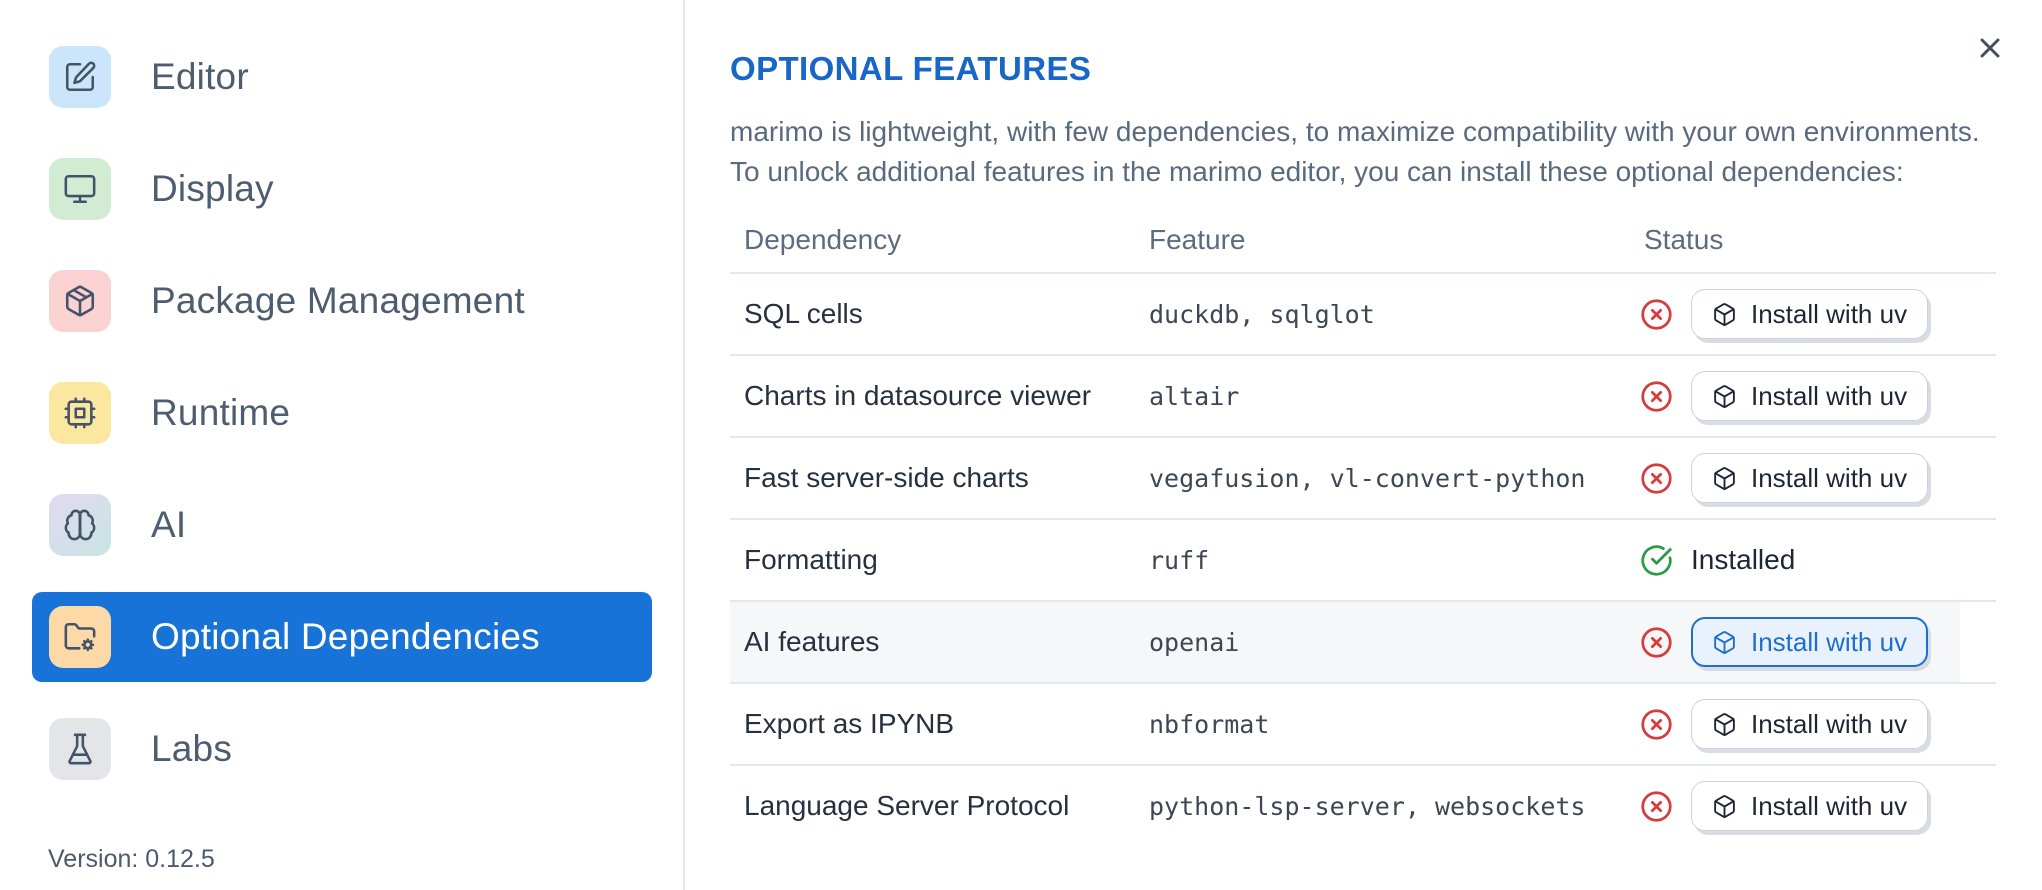  I want to click on table-header-row: Dependency Feature Status, so click(1363, 240).